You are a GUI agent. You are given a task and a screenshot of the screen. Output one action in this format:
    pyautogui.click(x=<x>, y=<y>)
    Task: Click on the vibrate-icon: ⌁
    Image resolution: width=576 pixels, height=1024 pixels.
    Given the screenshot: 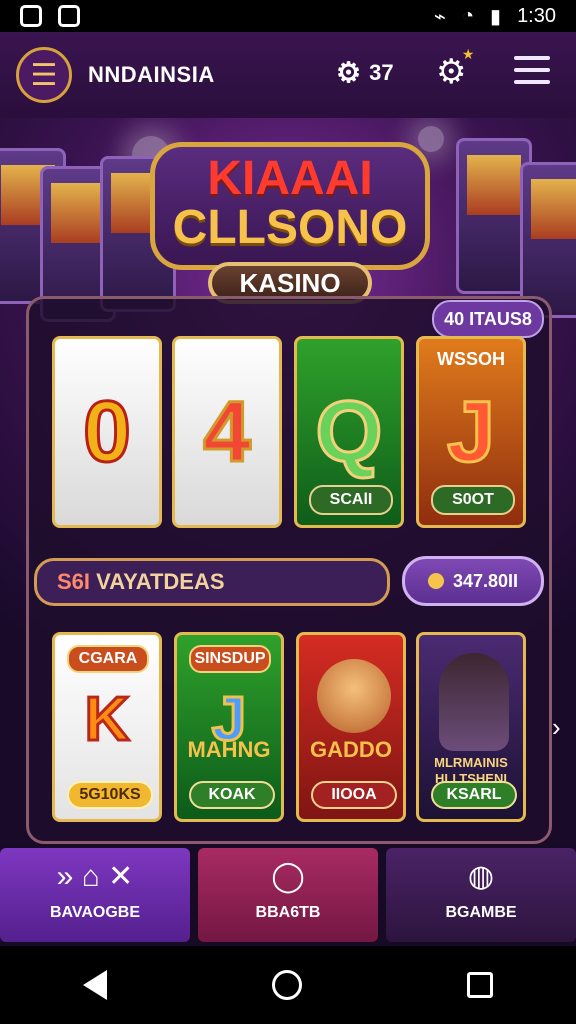 What is the action you would take?
    pyautogui.click(x=439, y=16)
    